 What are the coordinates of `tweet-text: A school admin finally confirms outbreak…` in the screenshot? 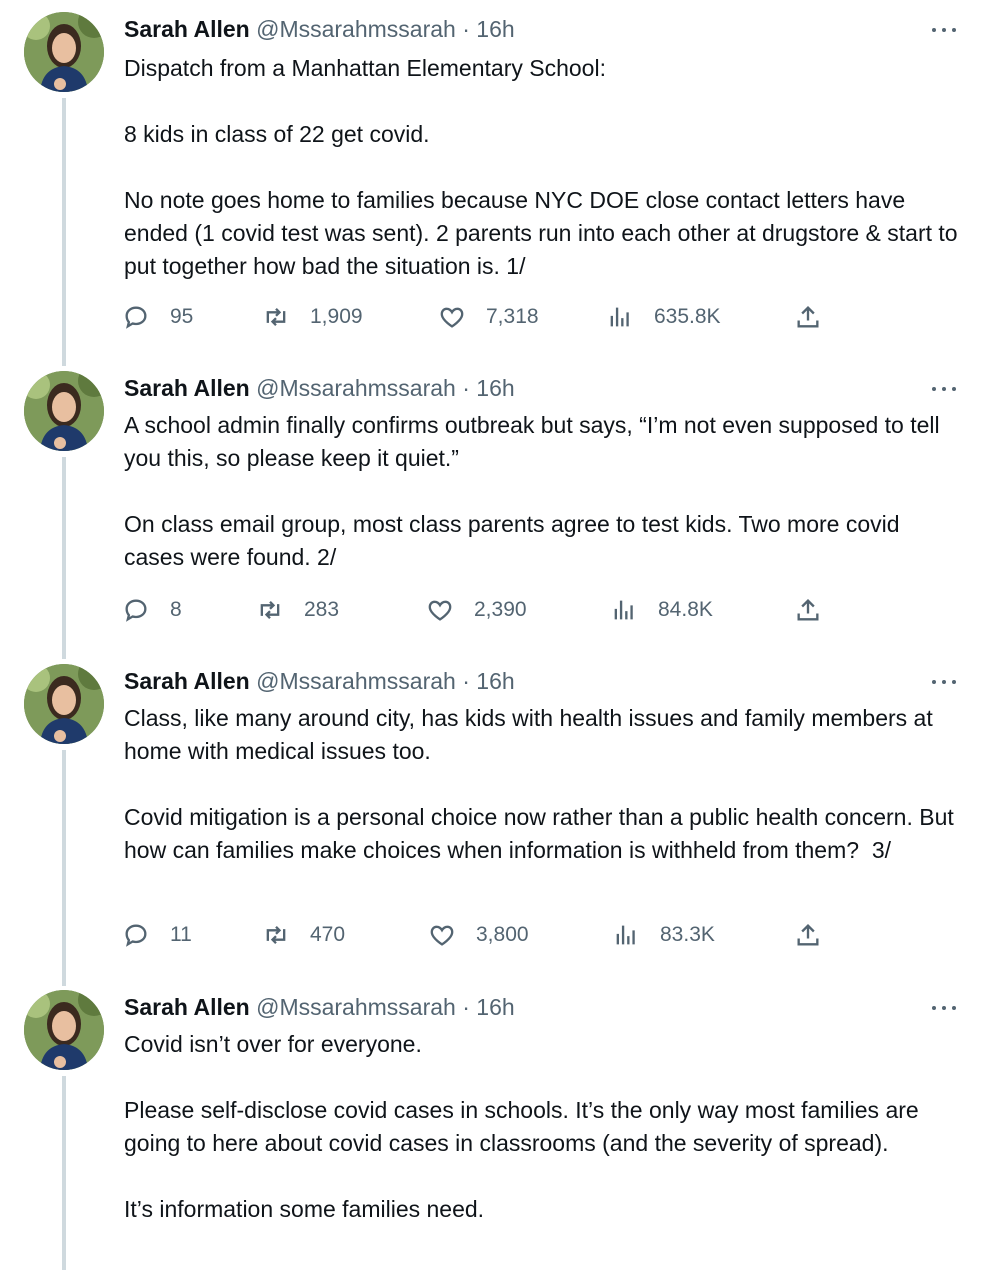 It's located at (542, 491).